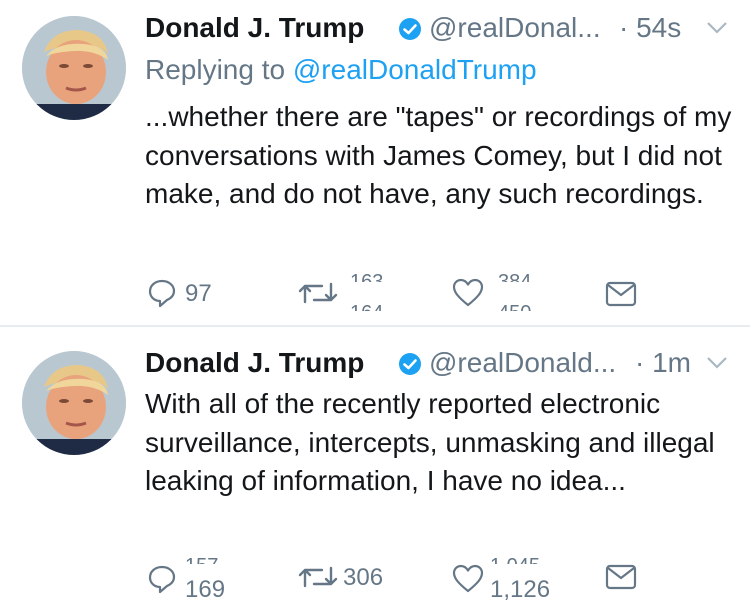  I want to click on retweet-button: 306, so click(352, 580).